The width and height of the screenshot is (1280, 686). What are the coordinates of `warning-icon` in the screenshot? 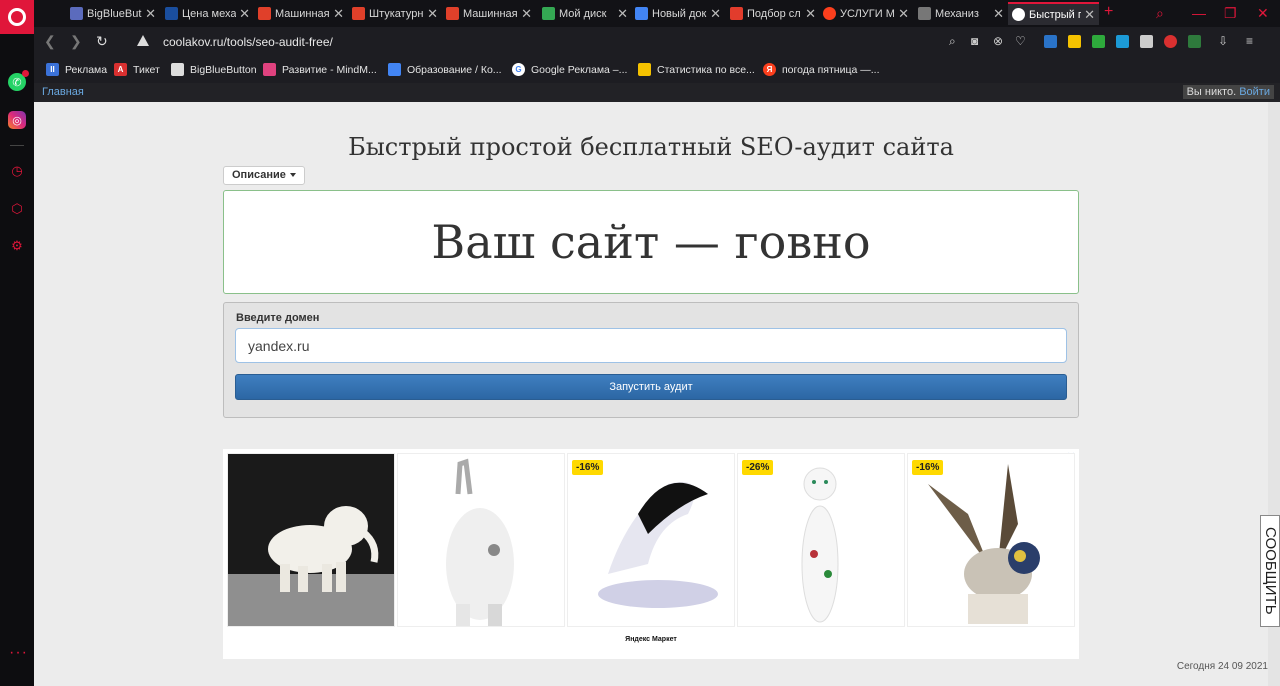 It's located at (143, 40).